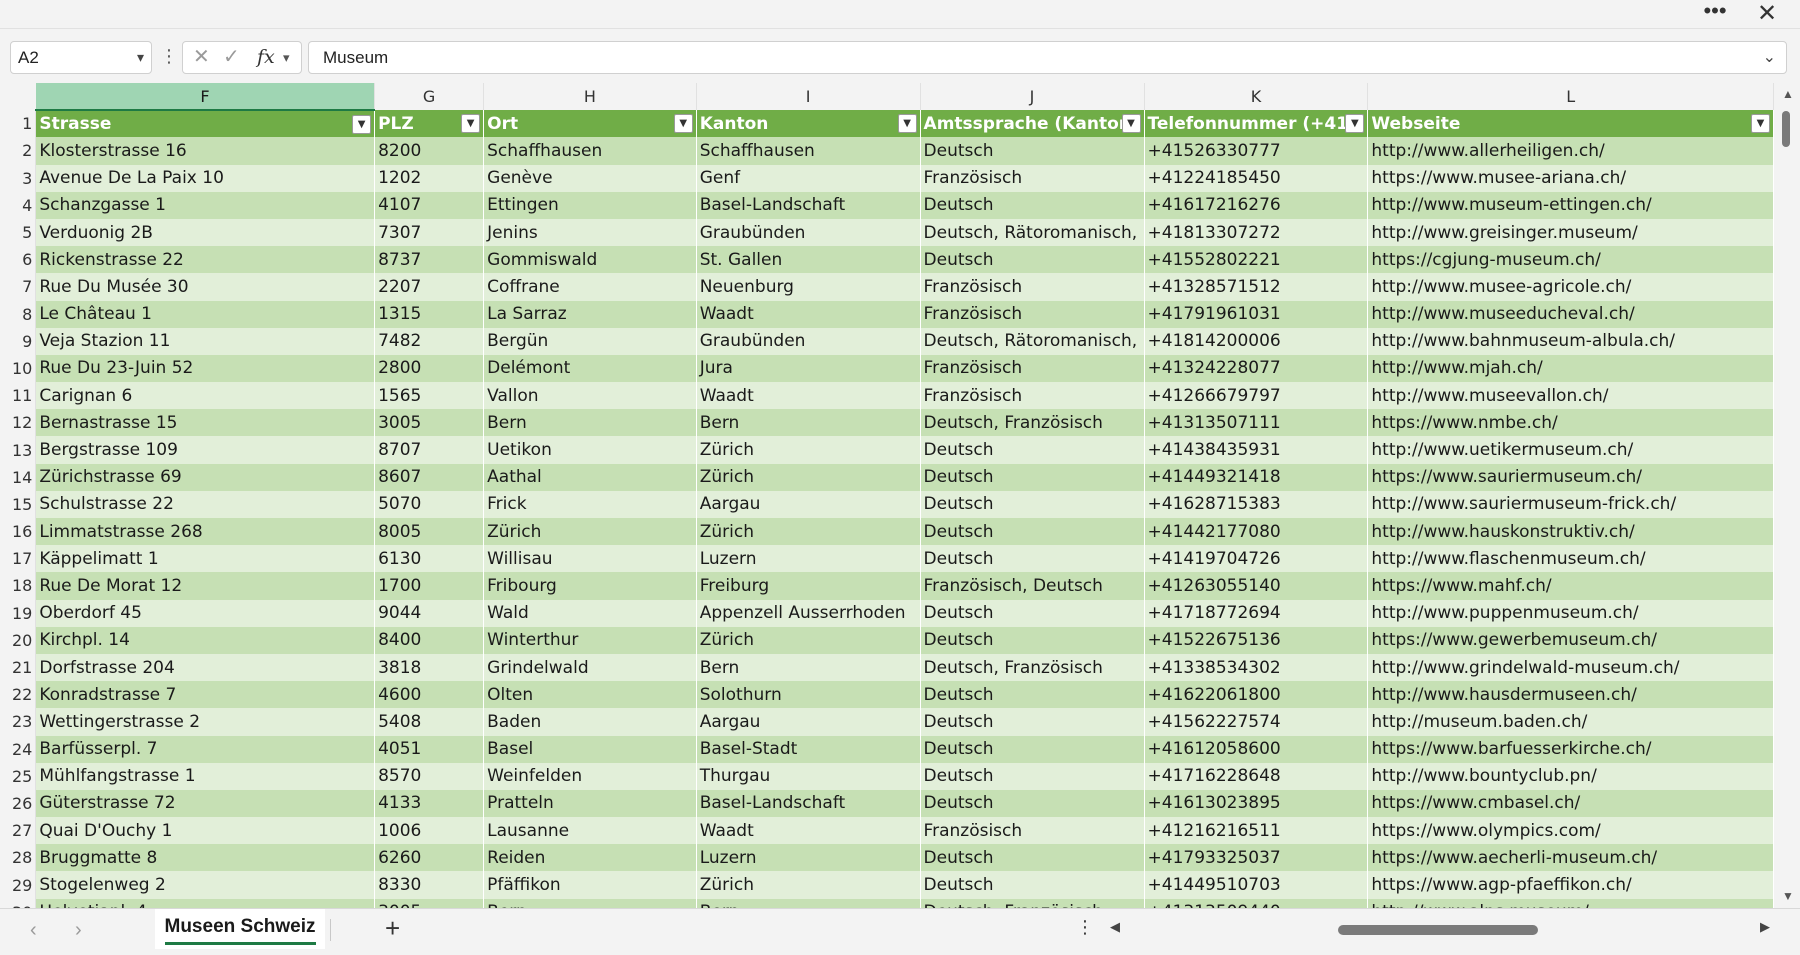 The image size is (1800, 955). What do you see at coordinates (18, 803) in the screenshot?
I see `row-header: 26` at bounding box center [18, 803].